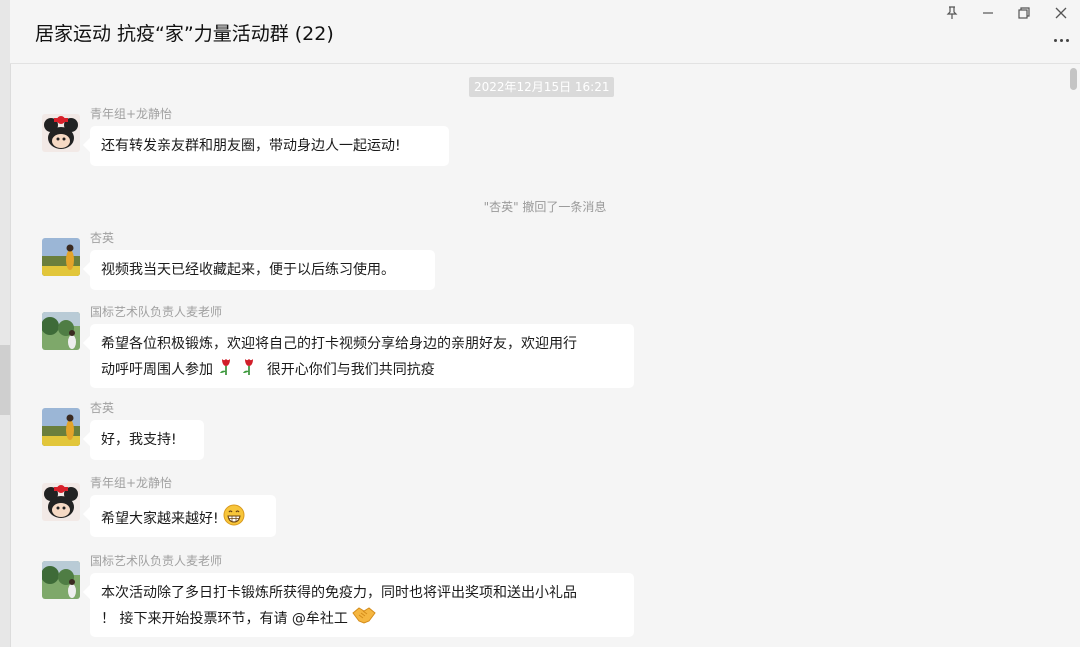  What do you see at coordinates (952, 13) in the screenshot?
I see `pin-icon` at bounding box center [952, 13].